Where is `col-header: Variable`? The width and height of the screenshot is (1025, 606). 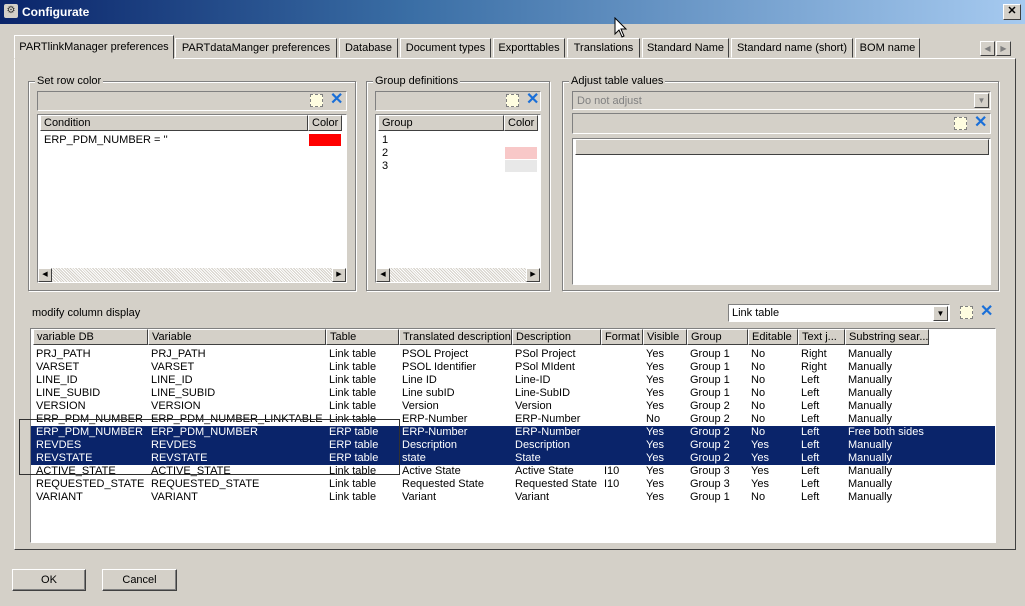
col-header: Variable is located at coordinates (237, 337).